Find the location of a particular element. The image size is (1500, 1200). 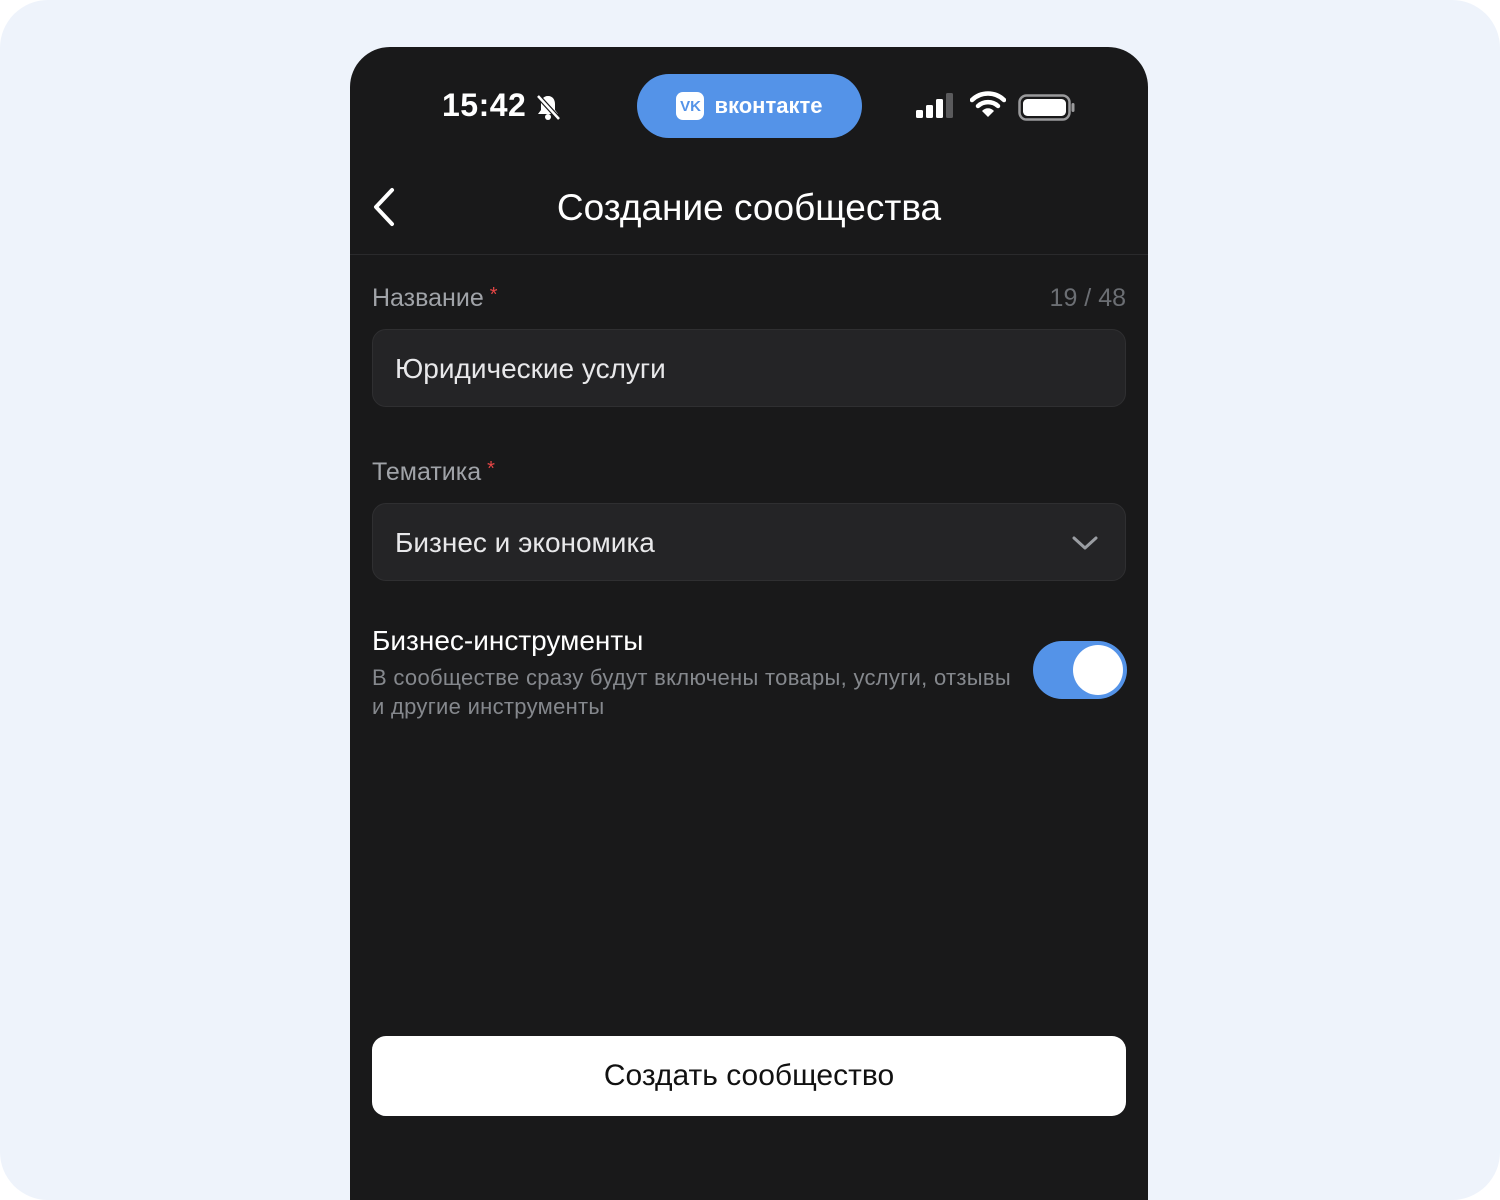

name-input: Юридические услуги is located at coordinates (749, 368).